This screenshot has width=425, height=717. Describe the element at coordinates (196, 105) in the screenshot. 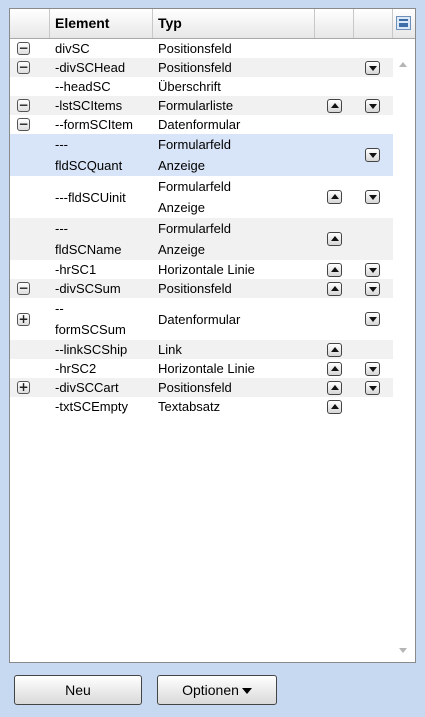

I see `element-type: Formularliste` at that location.